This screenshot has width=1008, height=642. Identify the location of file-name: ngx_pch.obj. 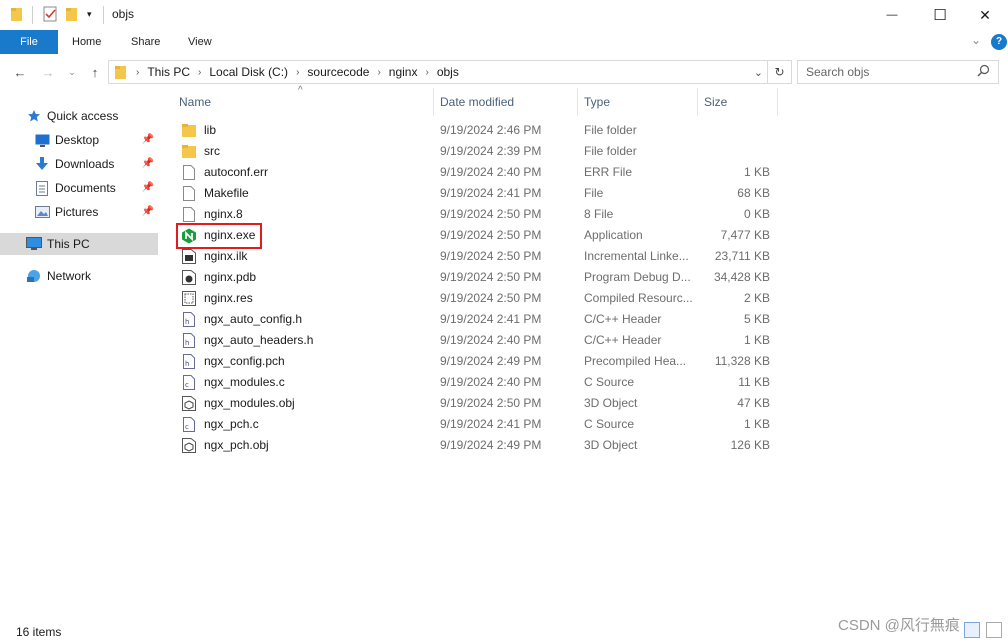
(236, 445).